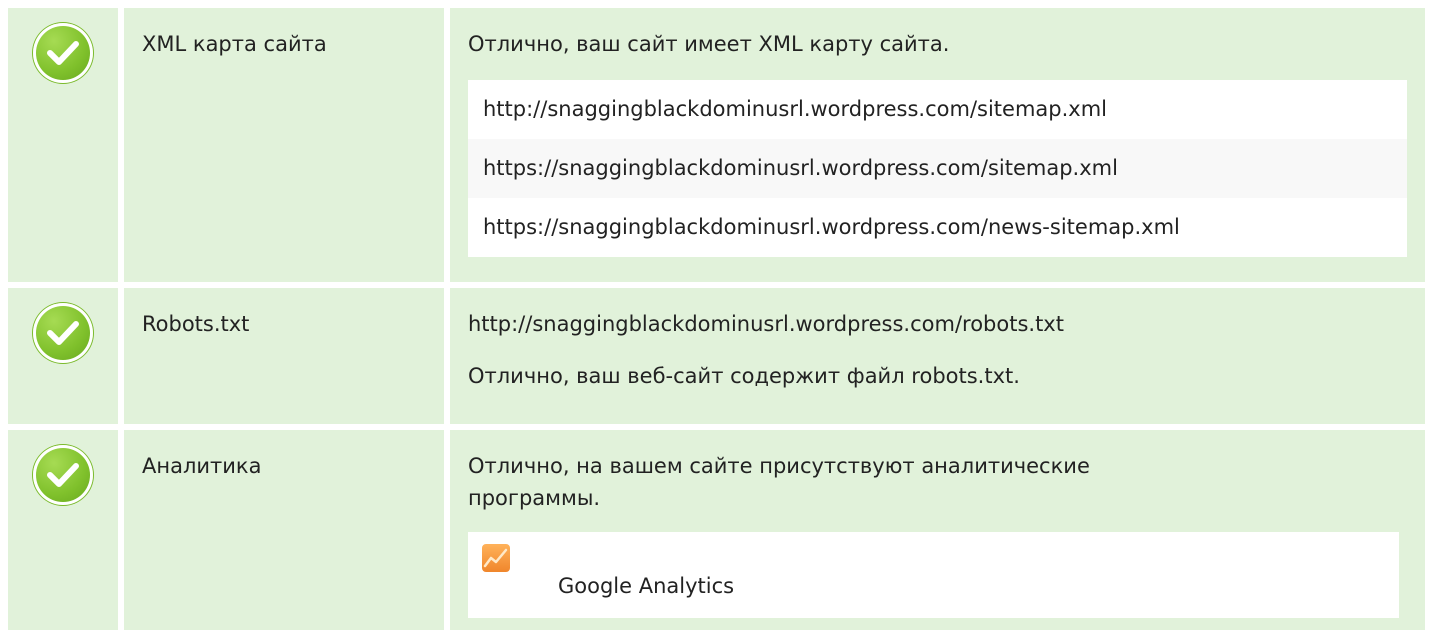  What do you see at coordinates (646, 586) in the screenshot?
I see `analytics-tool-name: Google Analytics` at bounding box center [646, 586].